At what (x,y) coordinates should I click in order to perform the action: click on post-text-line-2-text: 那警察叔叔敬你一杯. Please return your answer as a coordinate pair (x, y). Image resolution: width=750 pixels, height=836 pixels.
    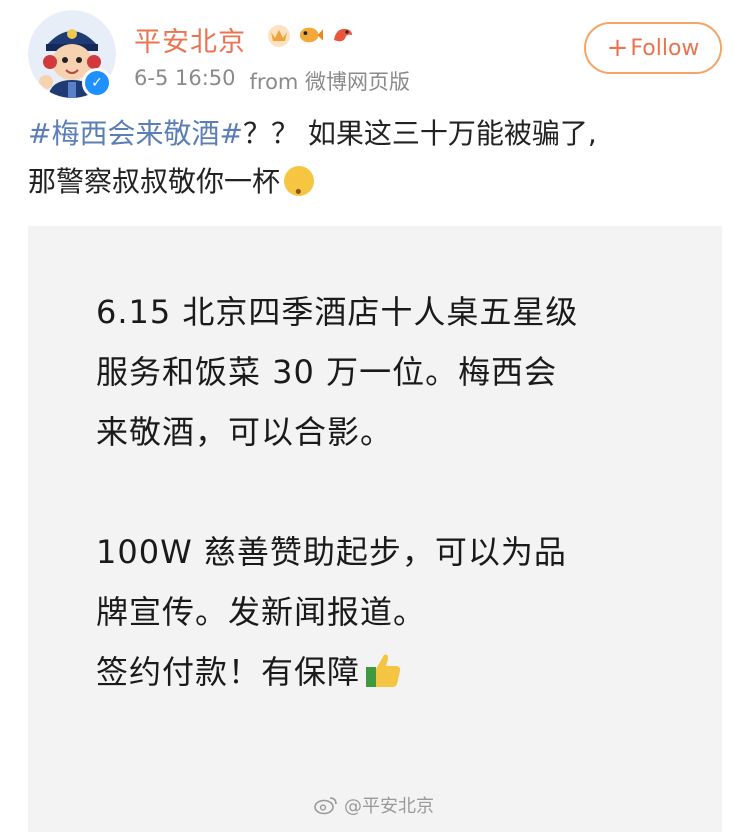
    Looking at the image, I should click on (154, 181).